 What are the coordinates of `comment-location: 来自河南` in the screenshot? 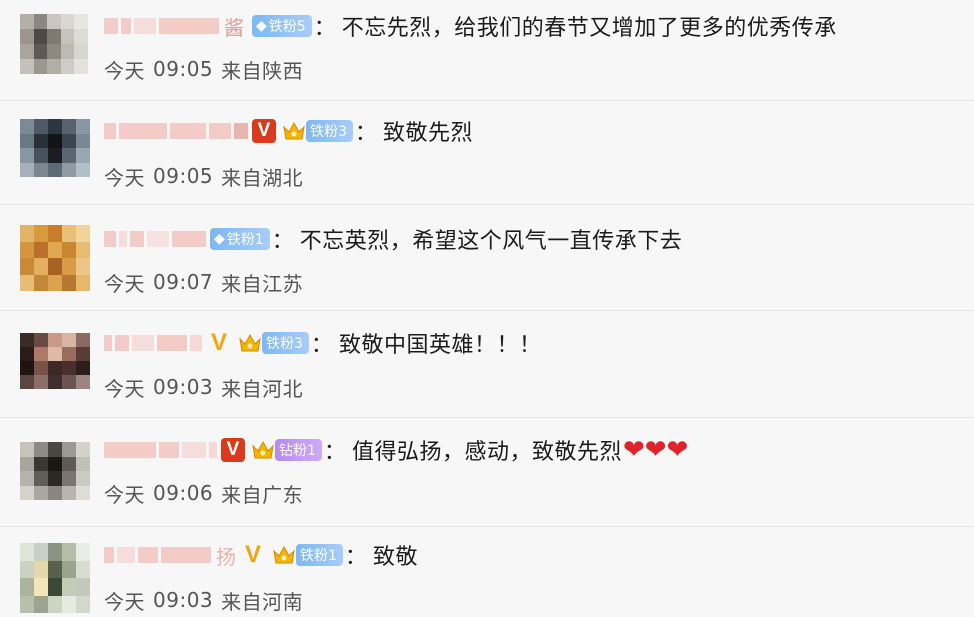 It's located at (262, 601).